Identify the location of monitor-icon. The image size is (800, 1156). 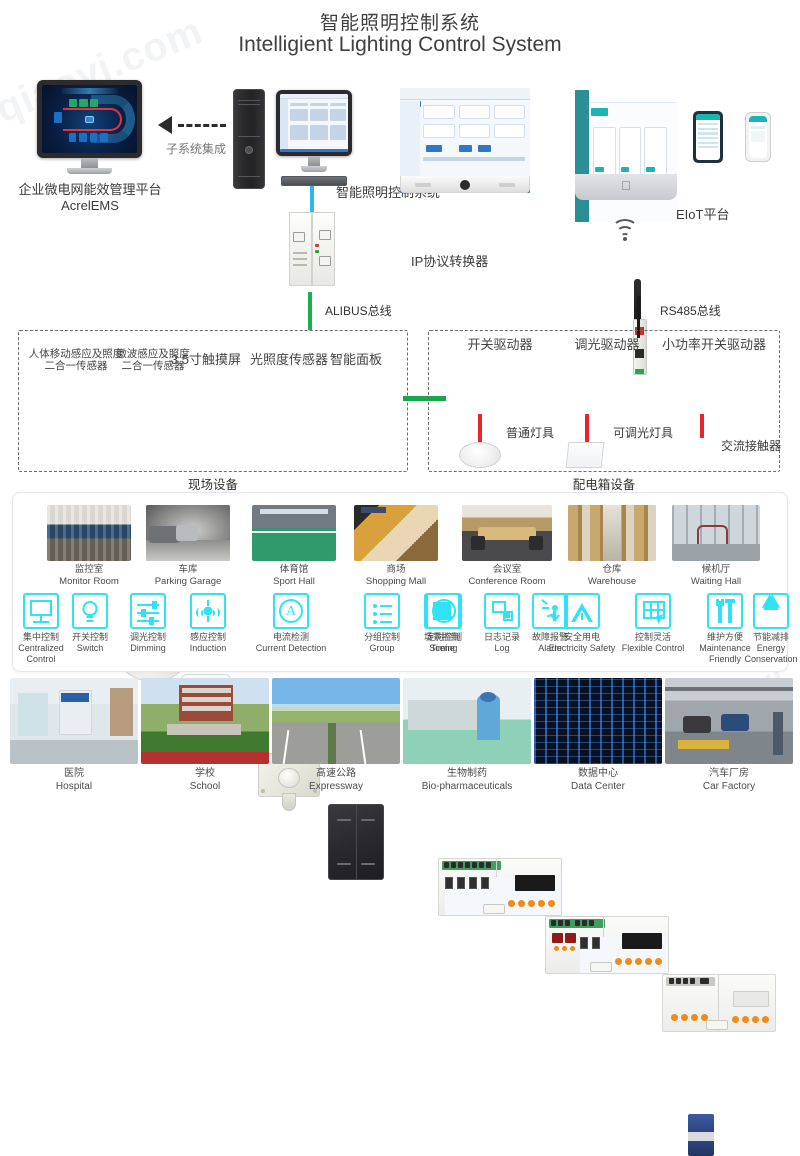
(41, 611).